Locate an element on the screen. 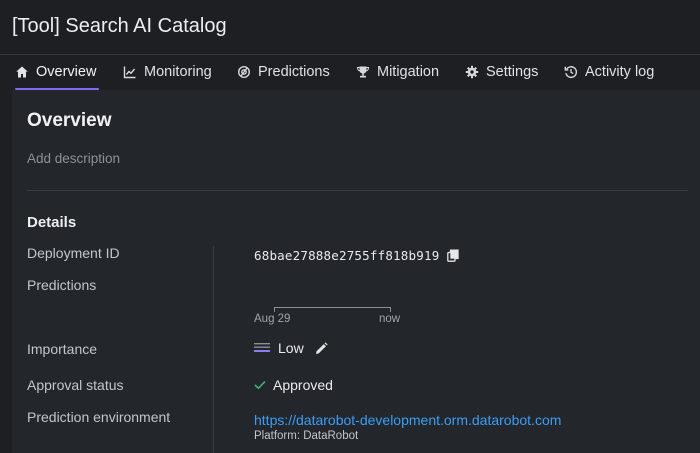 The image size is (700, 453). tab-mitigation-label: Mitigation is located at coordinates (408, 72).